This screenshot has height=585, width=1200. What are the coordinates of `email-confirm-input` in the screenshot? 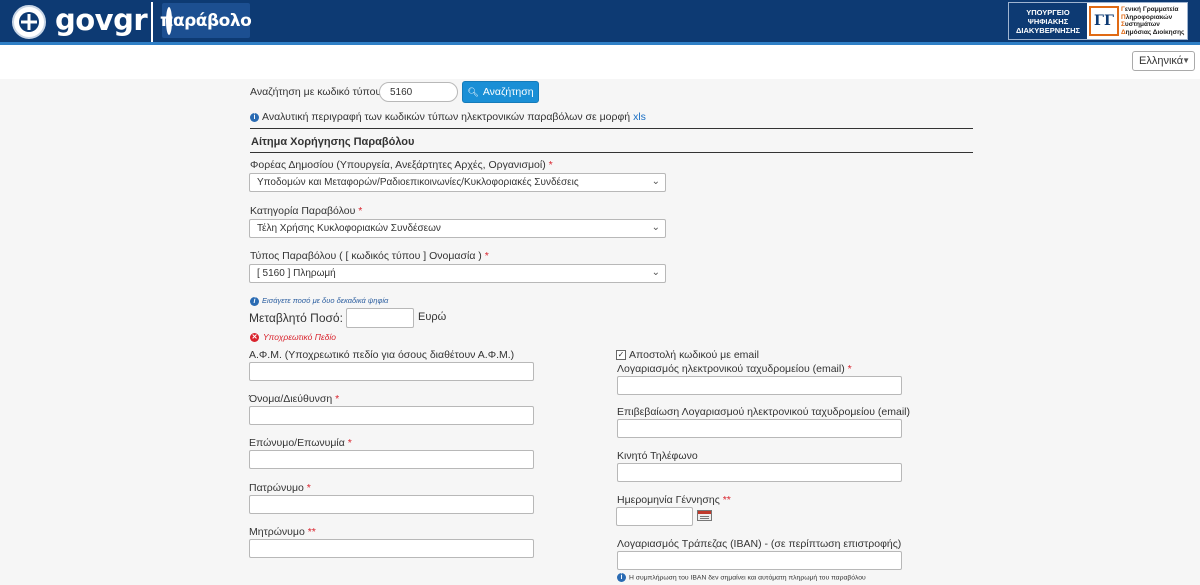 It's located at (759, 428).